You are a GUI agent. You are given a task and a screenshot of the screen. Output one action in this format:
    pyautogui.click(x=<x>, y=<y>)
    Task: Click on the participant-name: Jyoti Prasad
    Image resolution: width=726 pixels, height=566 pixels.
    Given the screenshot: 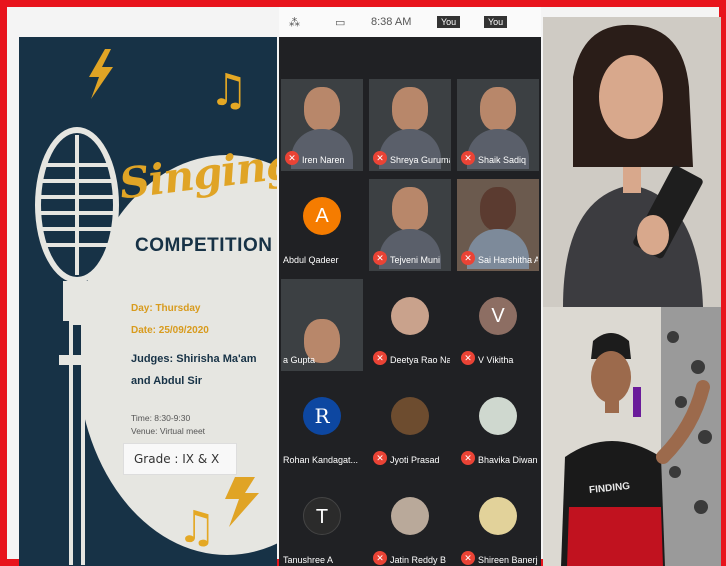 What is the action you would take?
    pyautogui.click(x=415, y=460)
    